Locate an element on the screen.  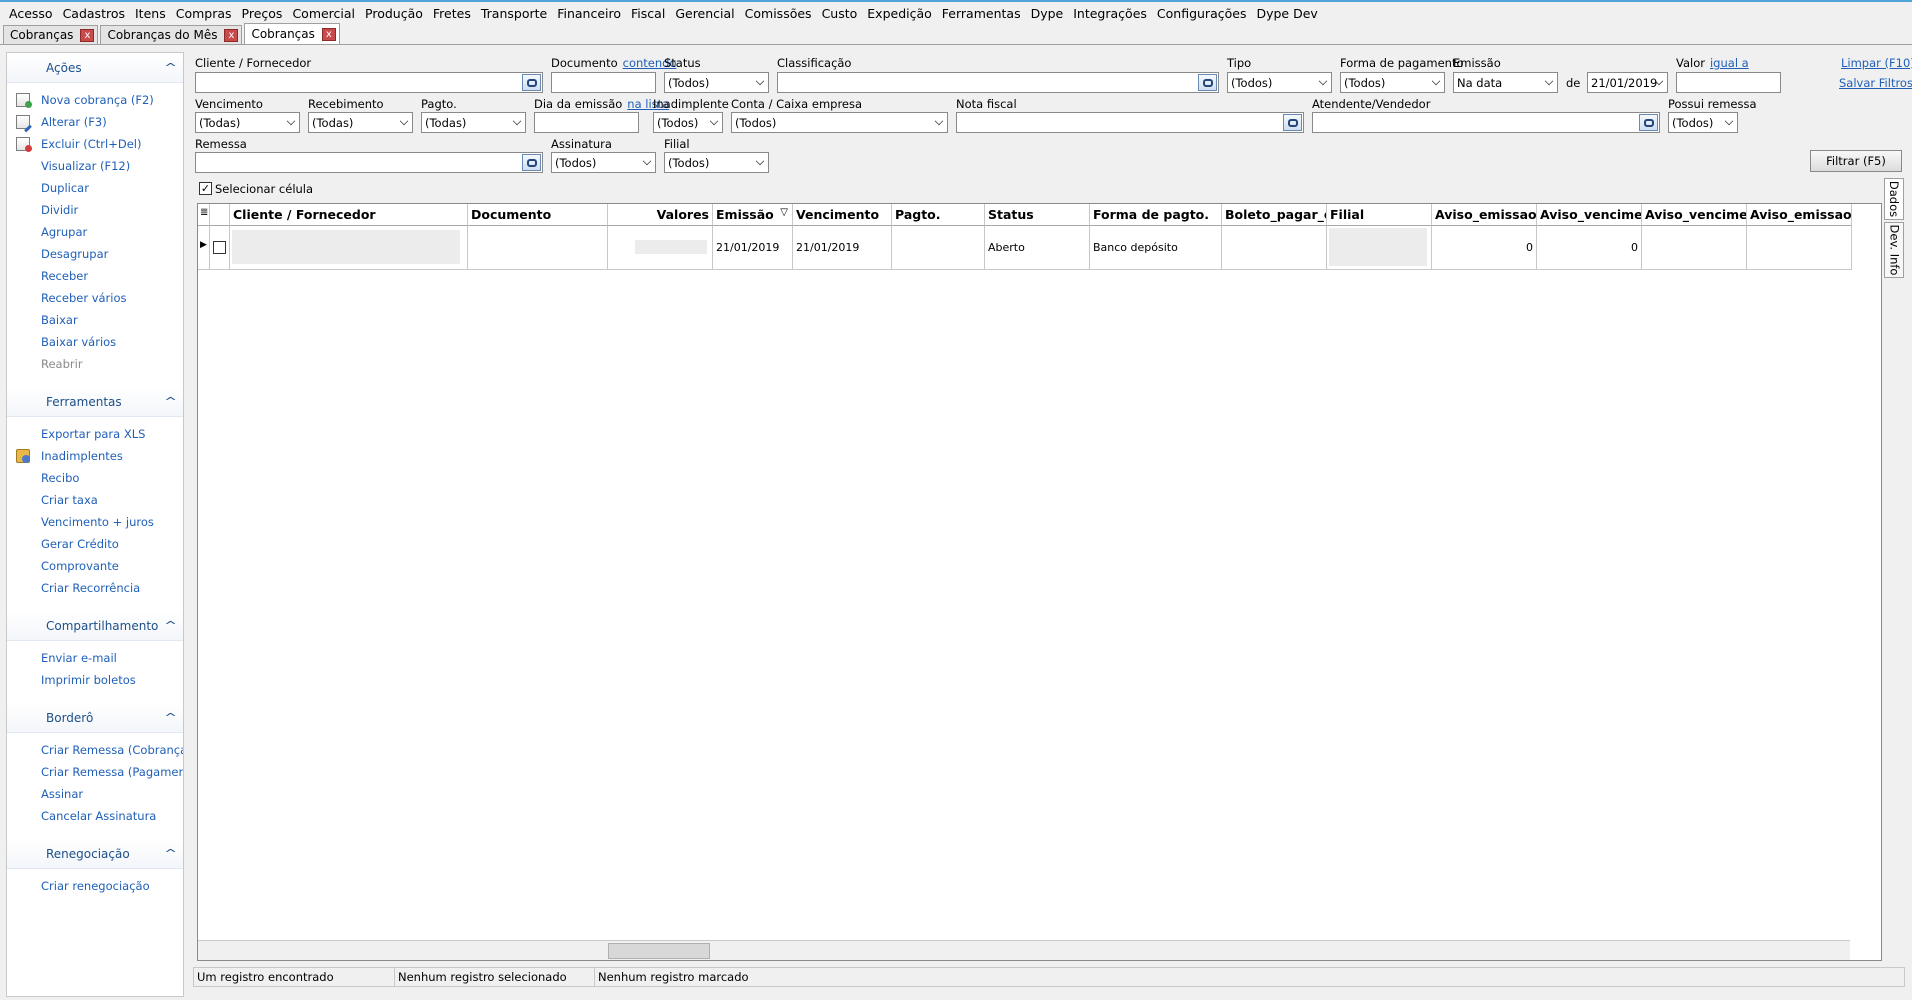
inadimplente-select: (Todos) is located at coordinates (688, 122).